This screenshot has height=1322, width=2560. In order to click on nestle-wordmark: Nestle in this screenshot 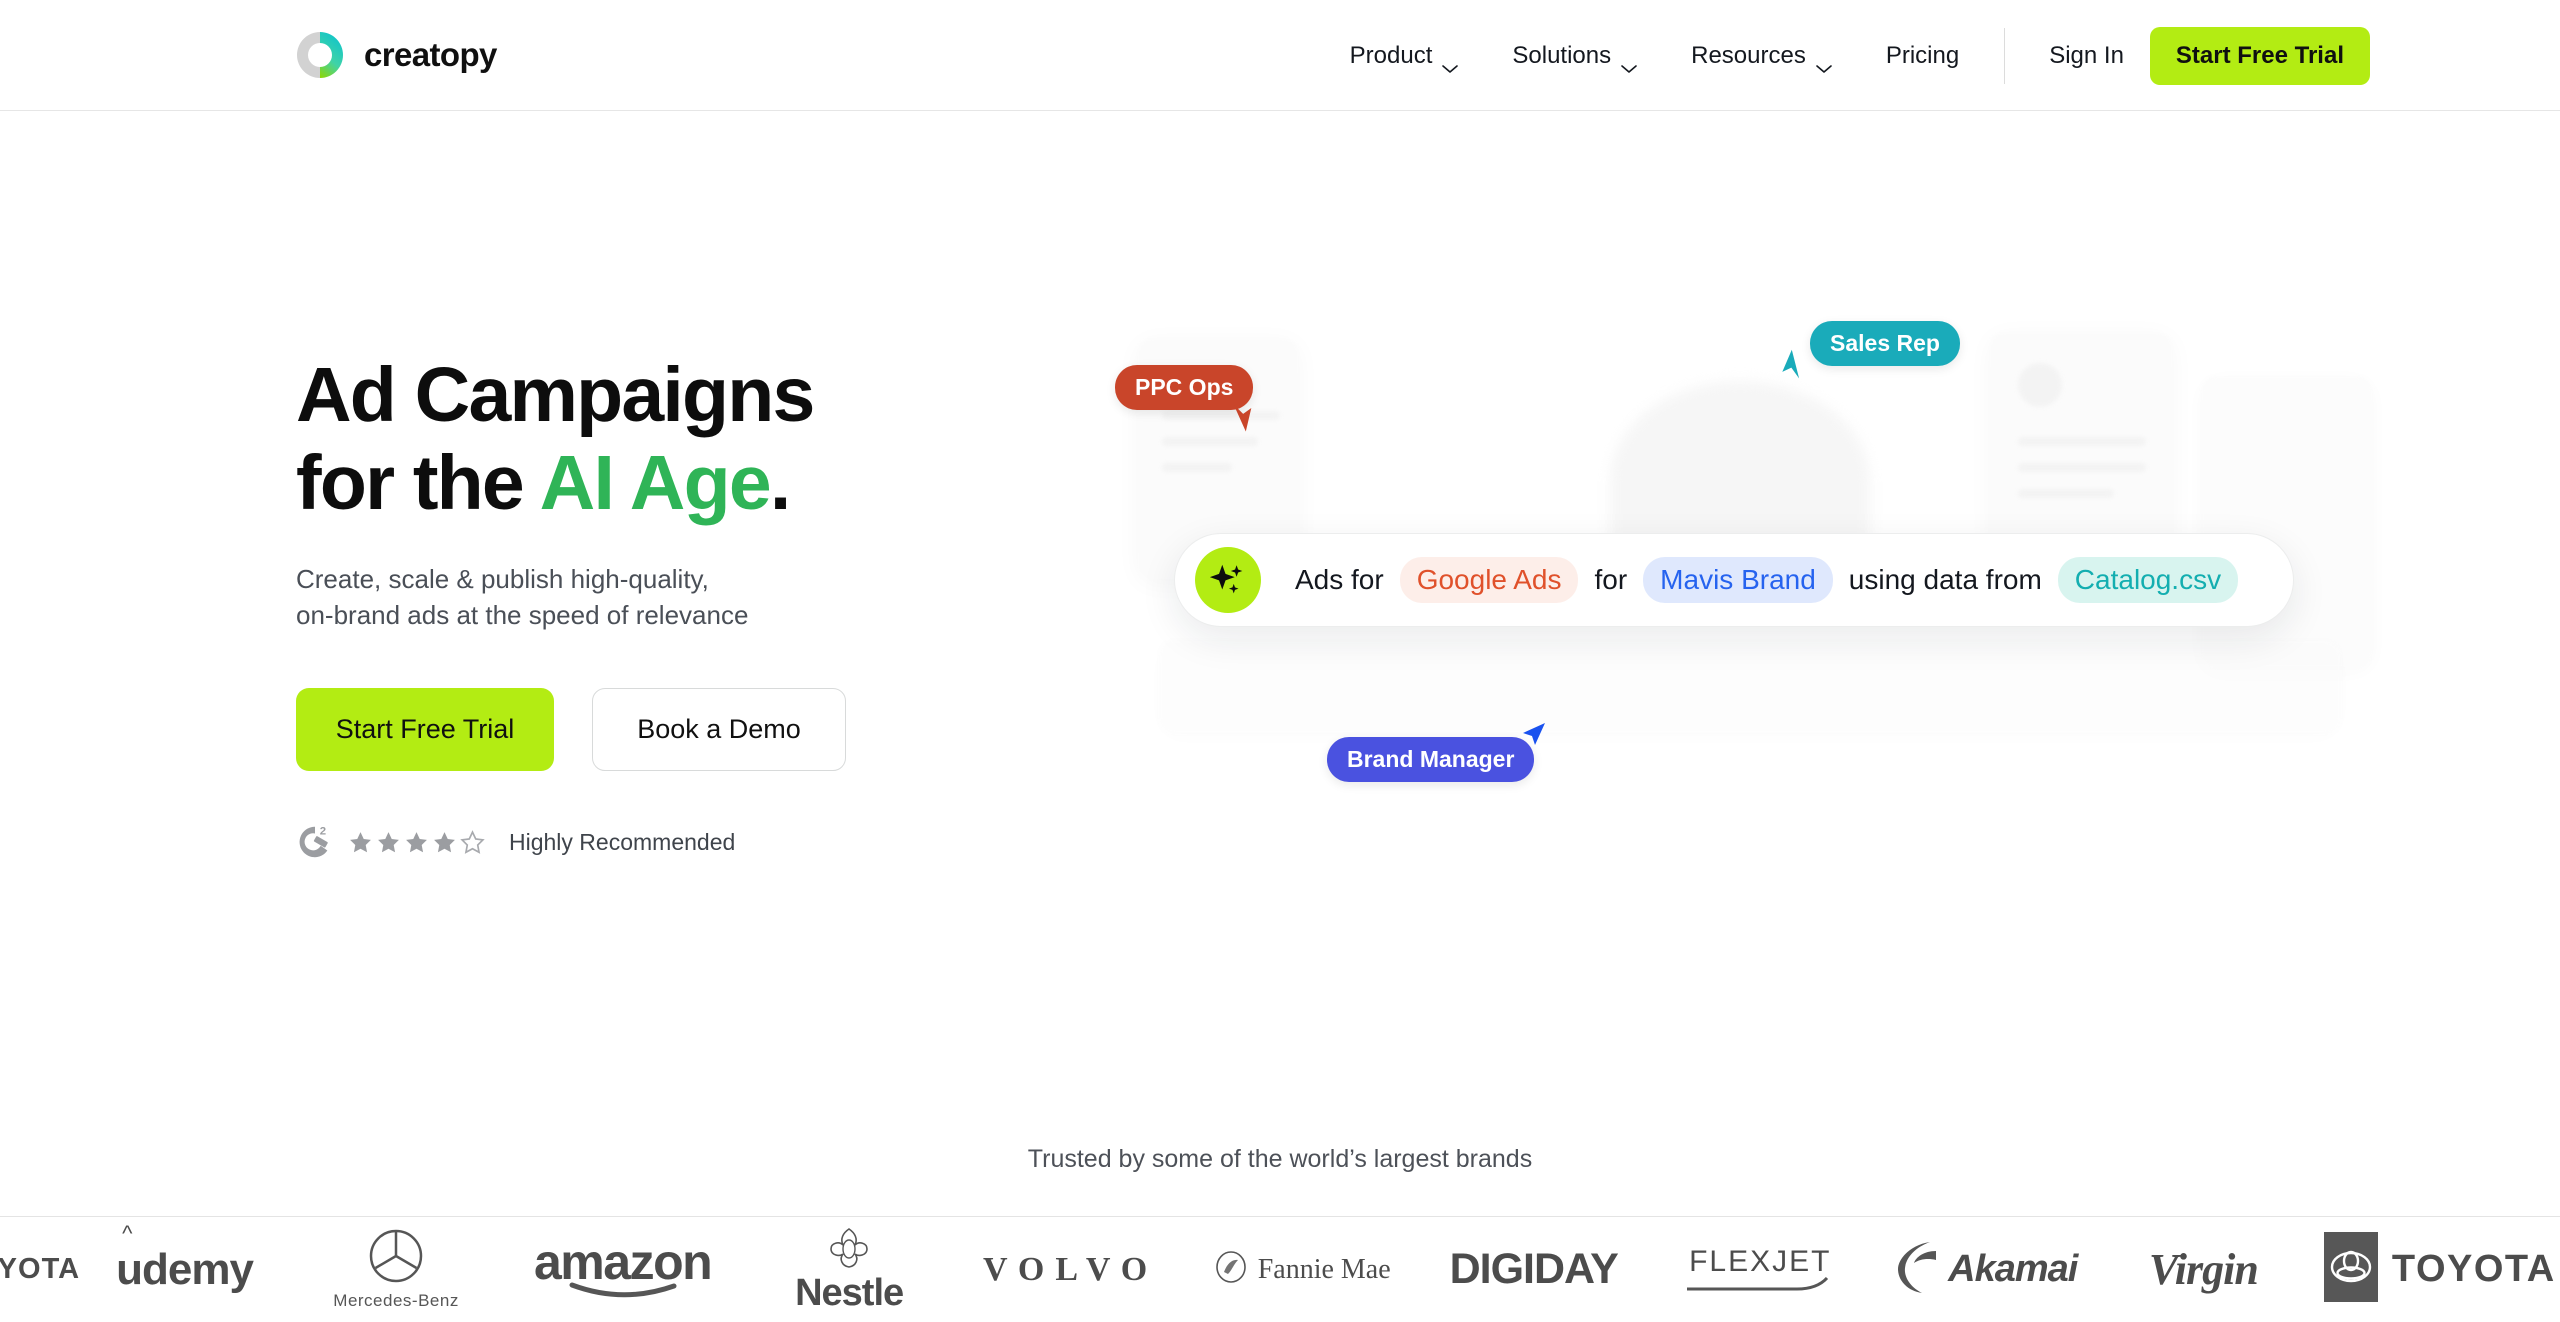, I will do `click(849, 1293)`.